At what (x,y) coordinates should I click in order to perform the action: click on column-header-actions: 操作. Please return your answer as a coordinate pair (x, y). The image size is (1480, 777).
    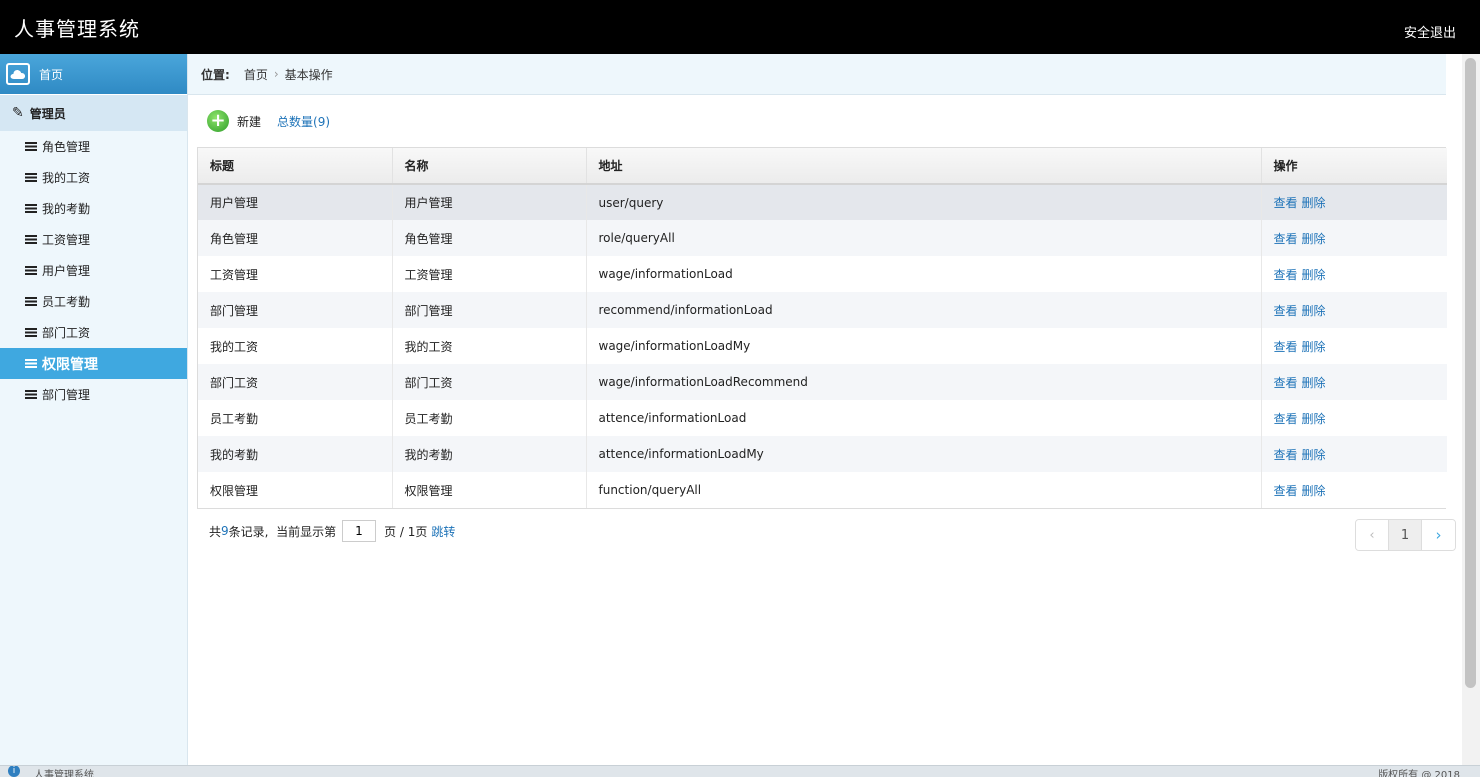
    Looking at the image, I should click on (1354, 166).